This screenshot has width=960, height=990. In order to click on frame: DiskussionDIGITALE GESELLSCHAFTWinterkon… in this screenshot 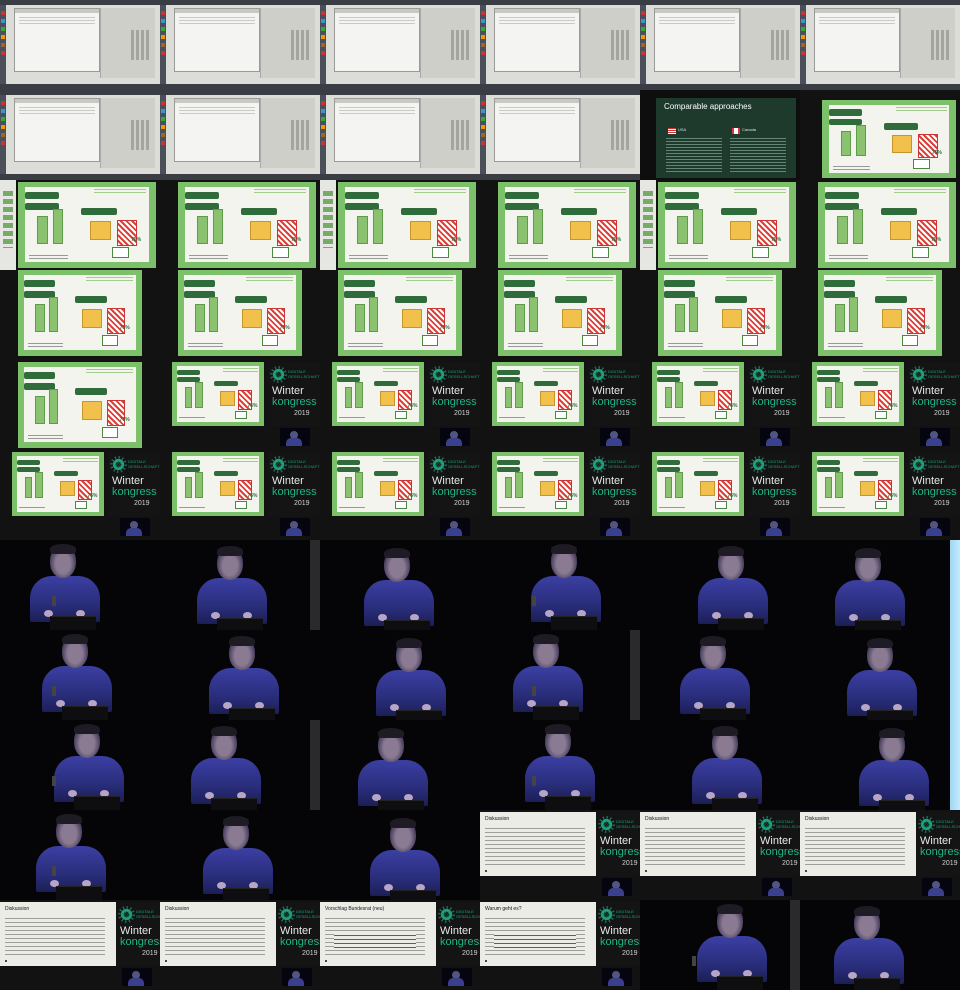, I will do `click(720, 855)`.